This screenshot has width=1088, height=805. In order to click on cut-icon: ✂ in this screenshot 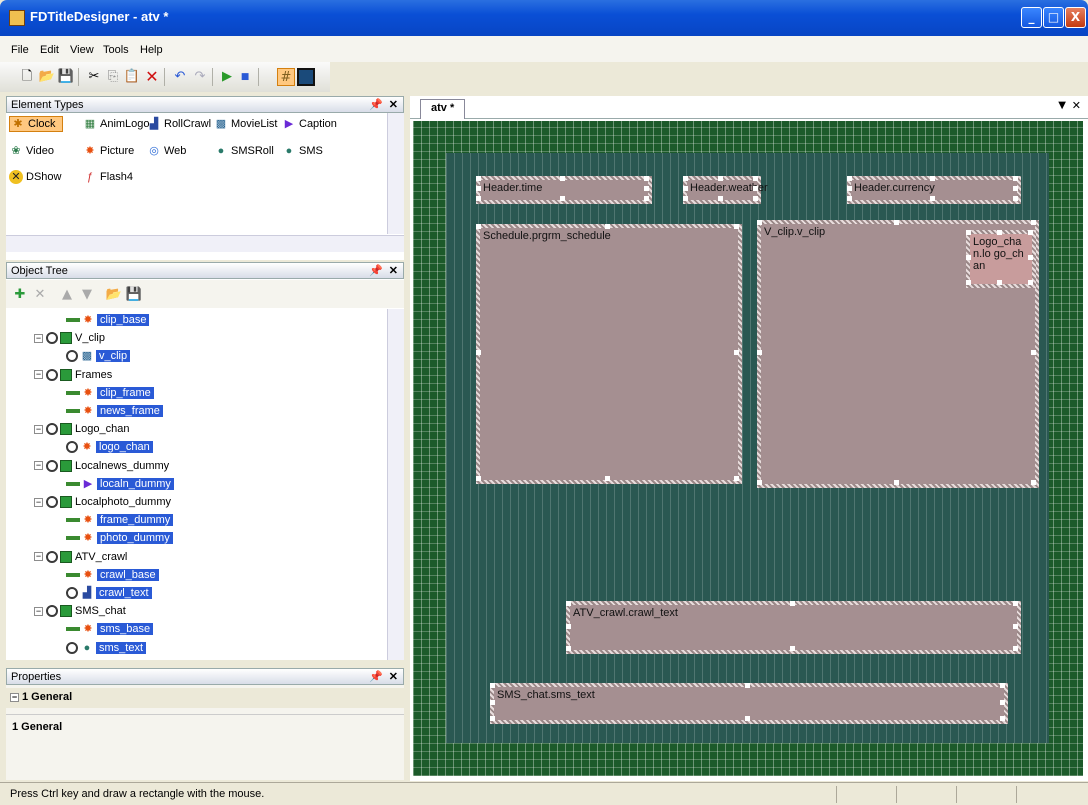, I will do `click(94, 77)`.